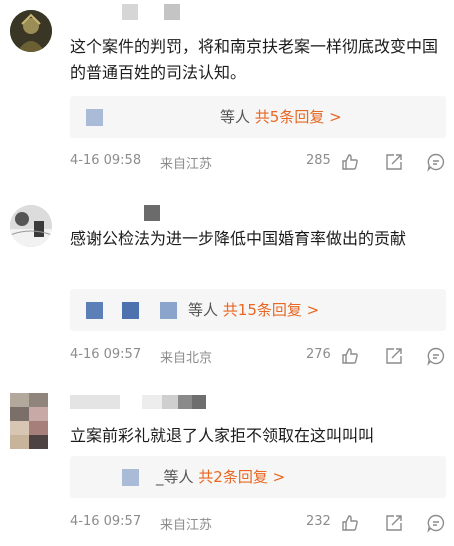  What do you see at coordinates (222, 435) in the screenshot?
I see `comment-text: 立案前彩礼就退了人家拒不领取在这叫叫叫` at bounding box center [222, 435].